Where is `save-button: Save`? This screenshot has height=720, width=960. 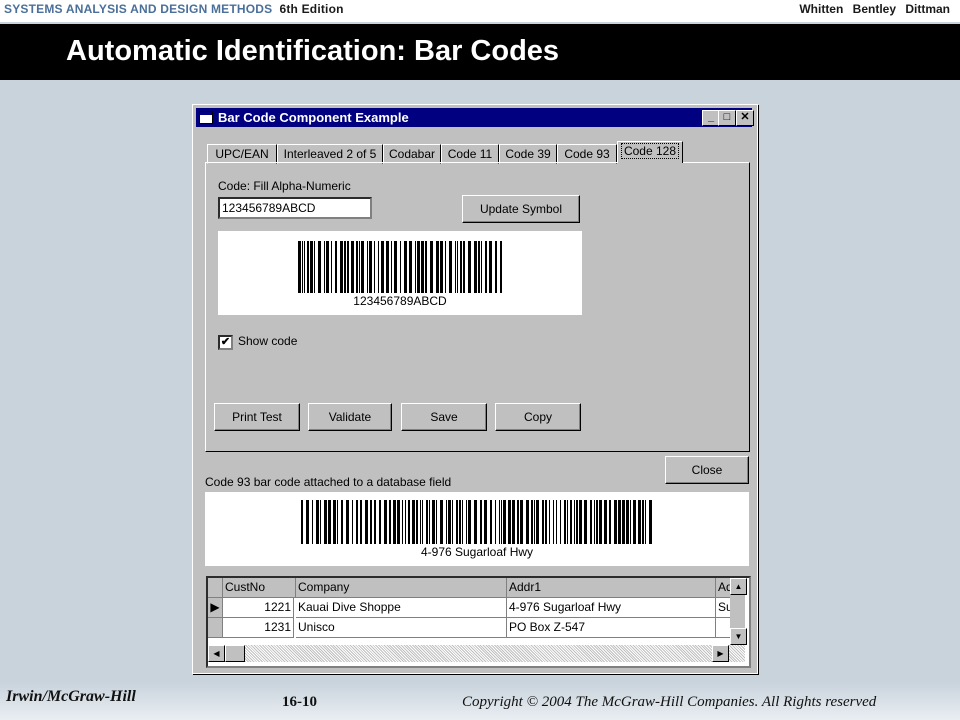 save-button: Save is located at coordinates (444, 417).